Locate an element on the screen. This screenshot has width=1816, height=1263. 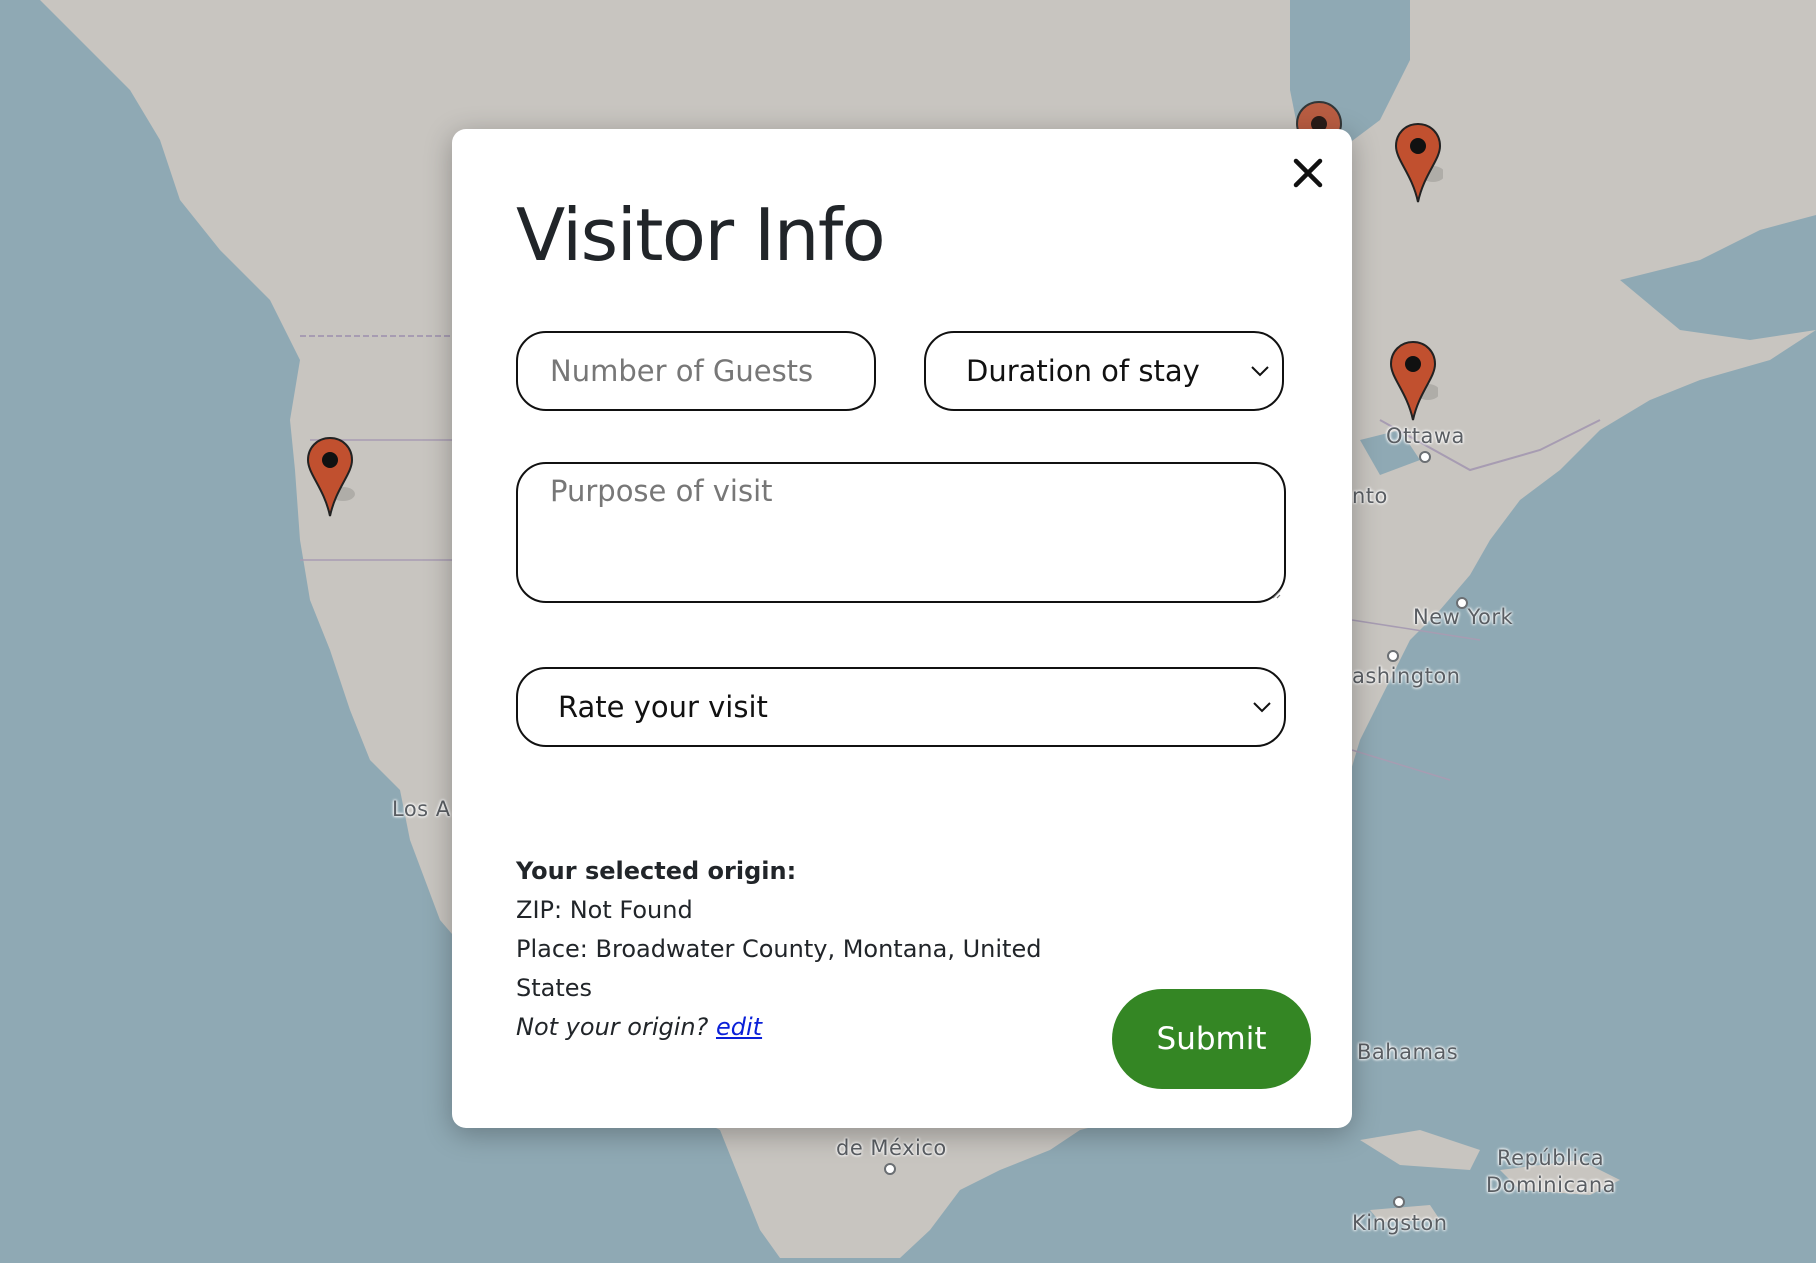
close-button is located at coordinates (1308, 173).